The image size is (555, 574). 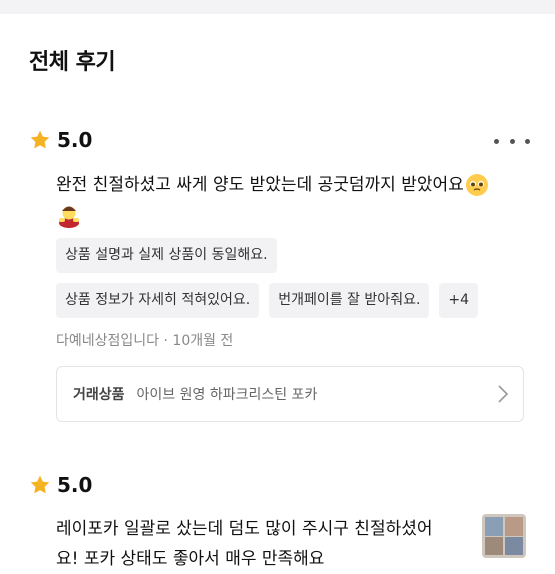 What do you see at coordinates (349, 300) in the screenshot?
I see `review-tag: 번개페이를 잘 받아줘요.` at bounding box center [349, 300].